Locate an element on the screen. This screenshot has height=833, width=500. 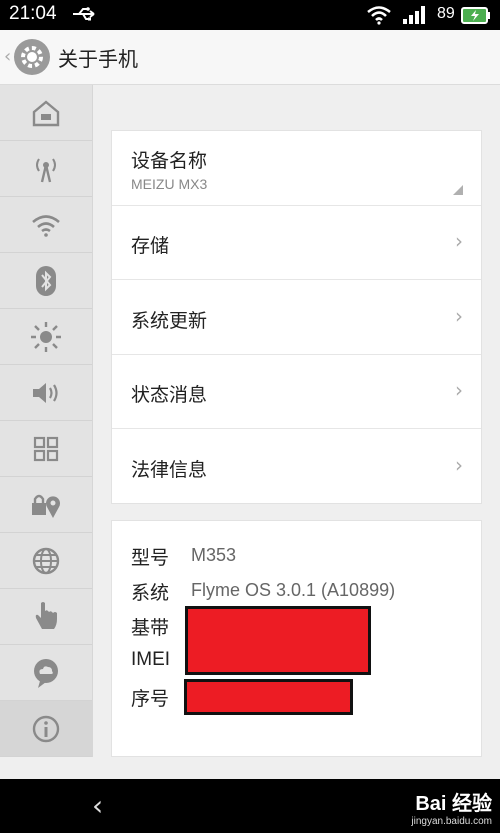
sidebar-item-wifi is located at coordinates (46, 225).